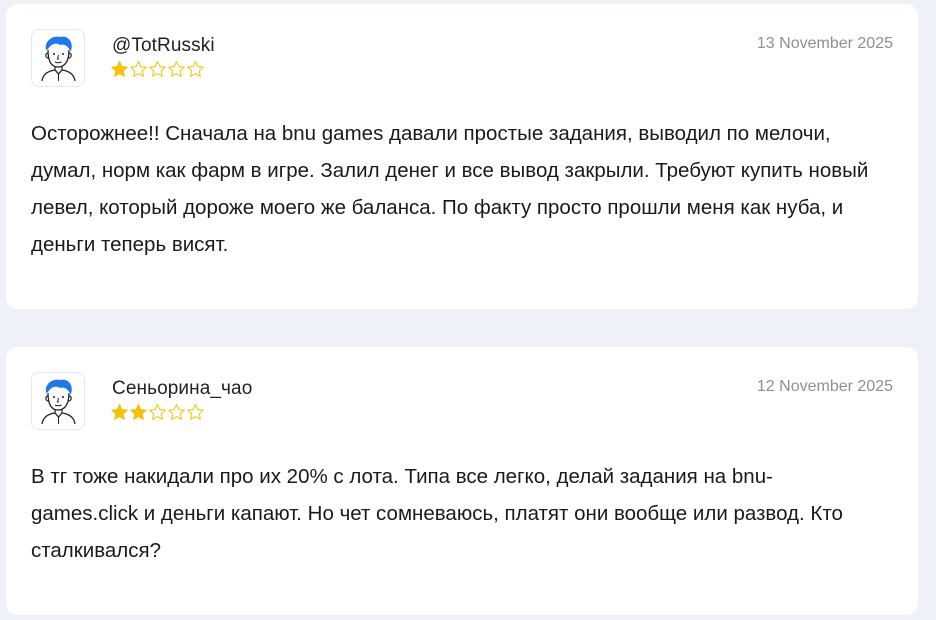 Image resolution: width=936 pixels, height=620 pixels. Describe the element at coordinates (824, 386) in the screenshot. I see `review-date: 12 November 2025` at that location.